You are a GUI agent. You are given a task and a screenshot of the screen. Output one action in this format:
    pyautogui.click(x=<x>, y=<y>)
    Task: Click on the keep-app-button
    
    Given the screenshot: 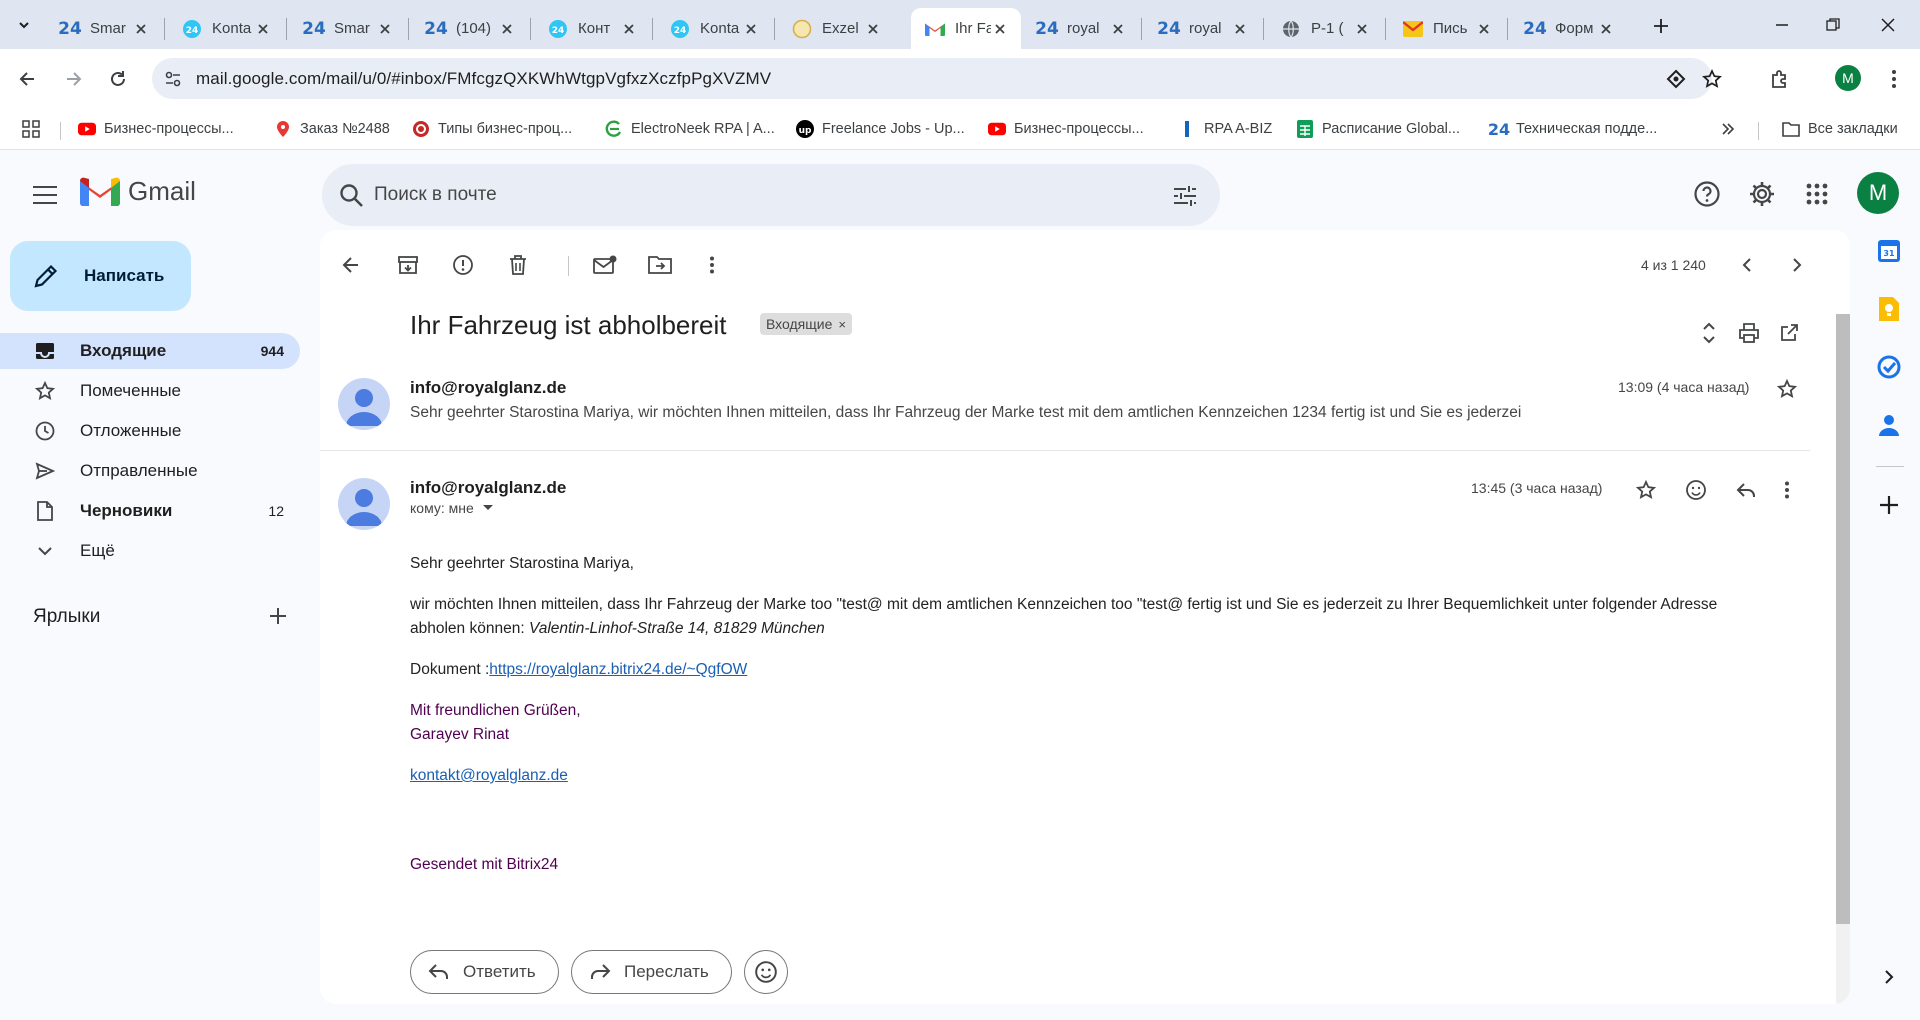 What is the action you would take?
    pyautogui.click(x=1889, y=309)
    